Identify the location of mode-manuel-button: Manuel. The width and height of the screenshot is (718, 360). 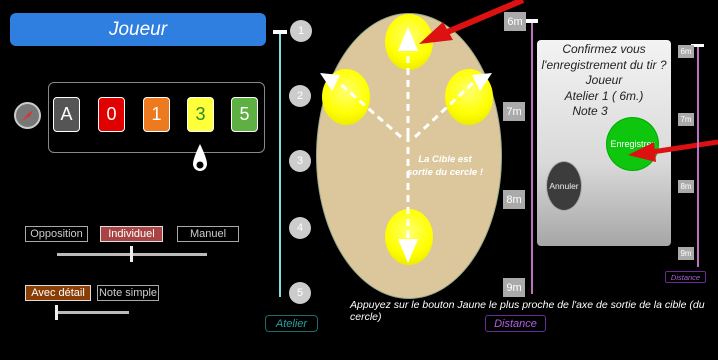
(208, 234).